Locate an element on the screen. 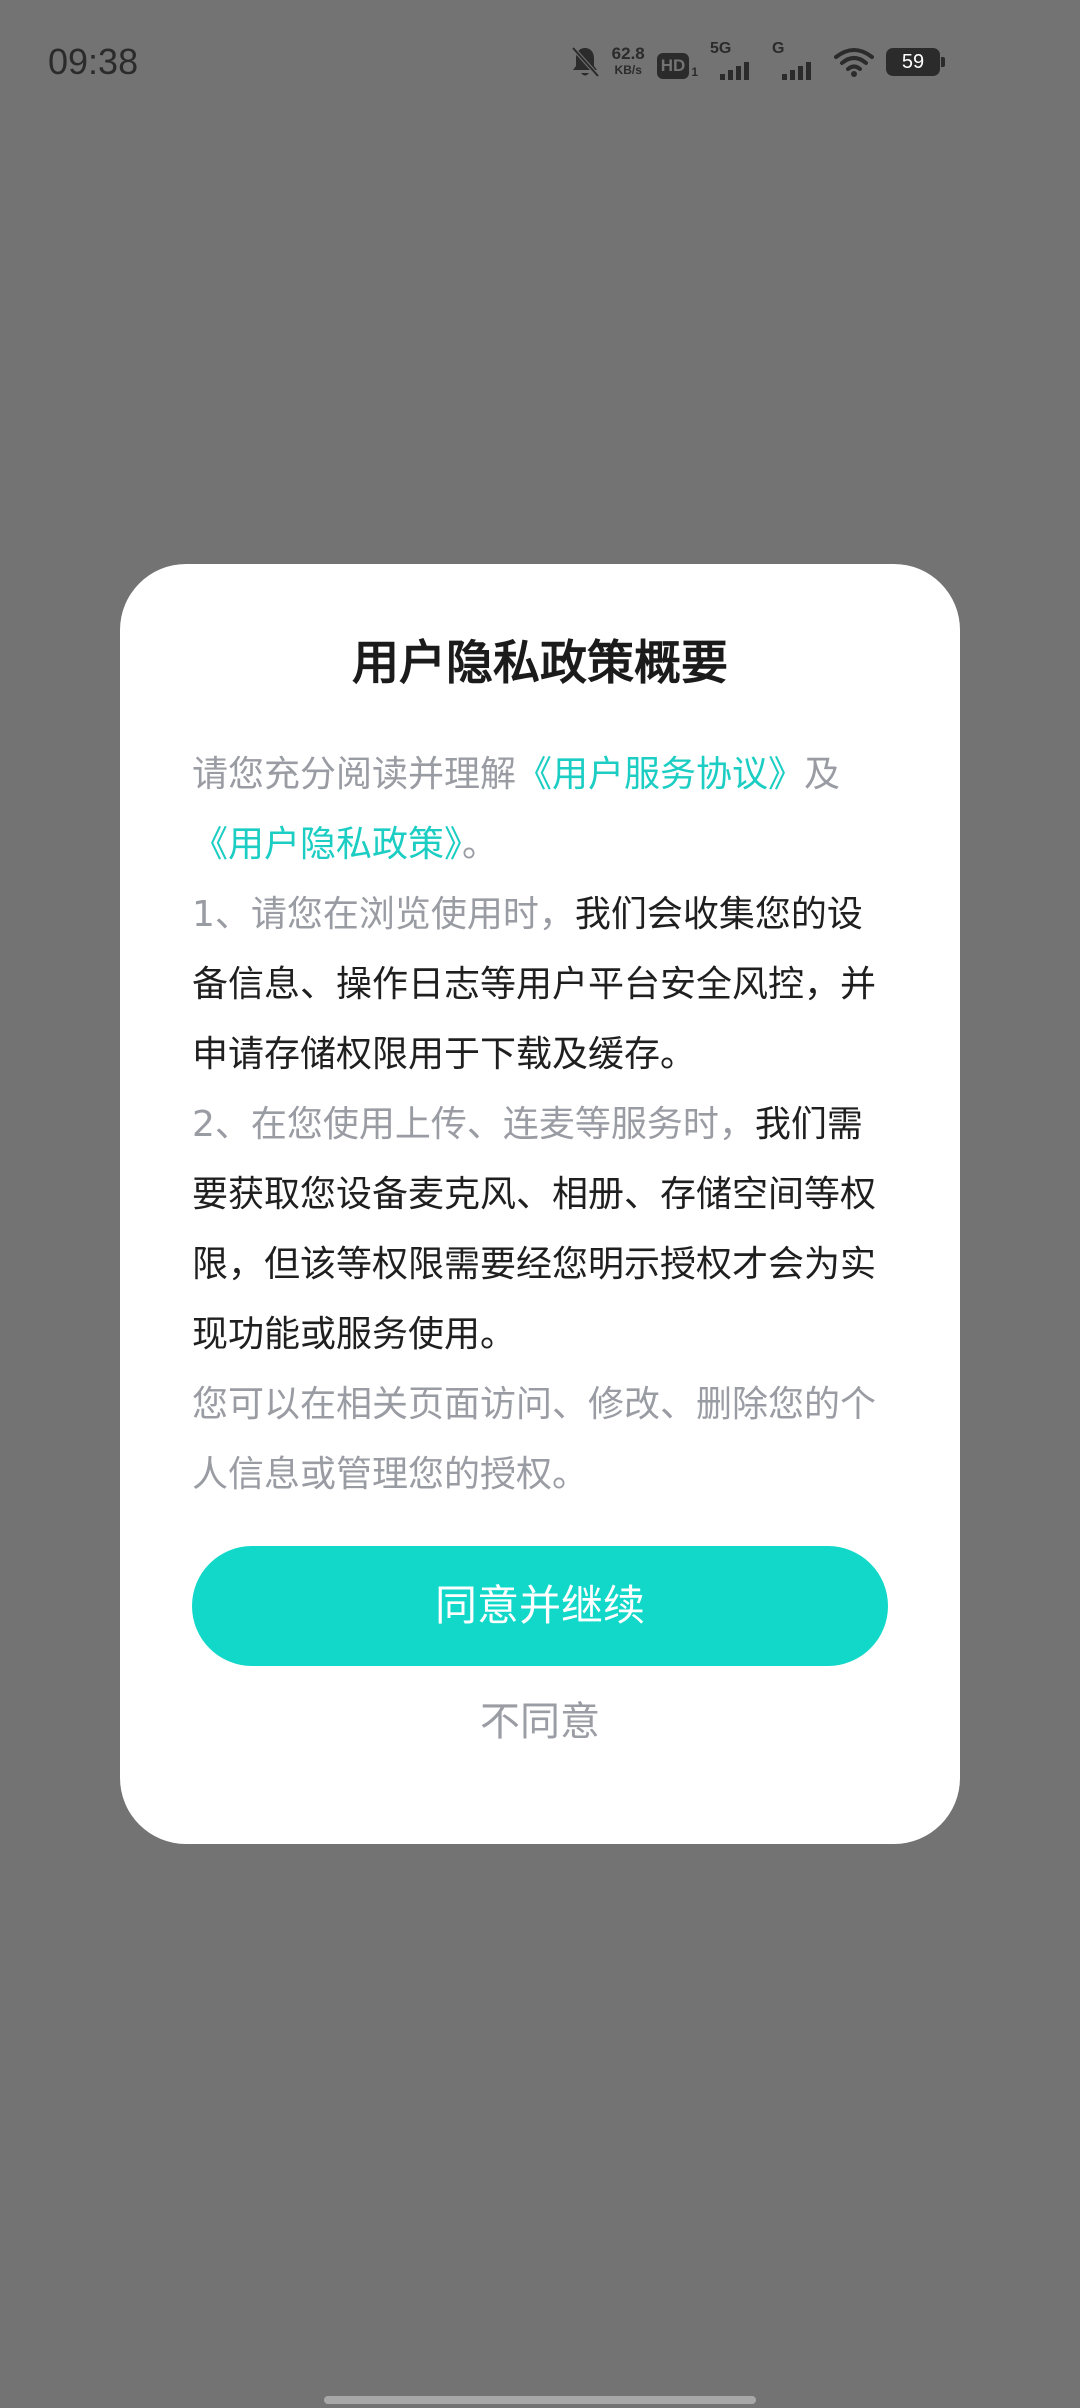  network-speed: 62.8 KB/s is located at coordinates (628, 61).